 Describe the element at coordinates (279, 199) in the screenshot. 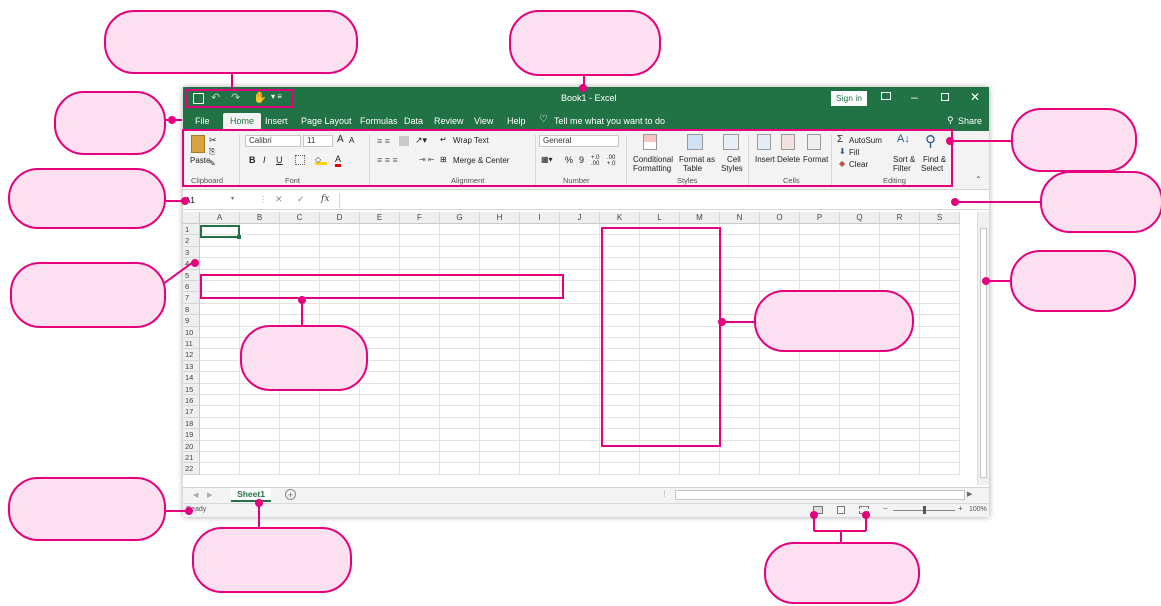

I see `cancel-entry-button: ✕` at that location.